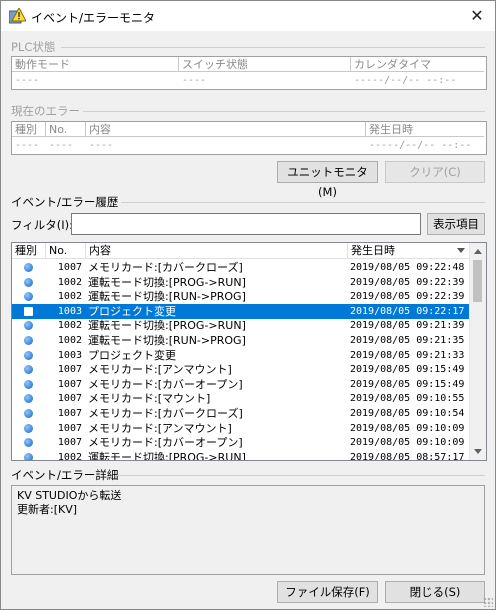  What do you see at coordinates (407, 355) in the screenshot?
I see `row-date: 2019/08/05 09:21:33` at bounding box center [407, 355].